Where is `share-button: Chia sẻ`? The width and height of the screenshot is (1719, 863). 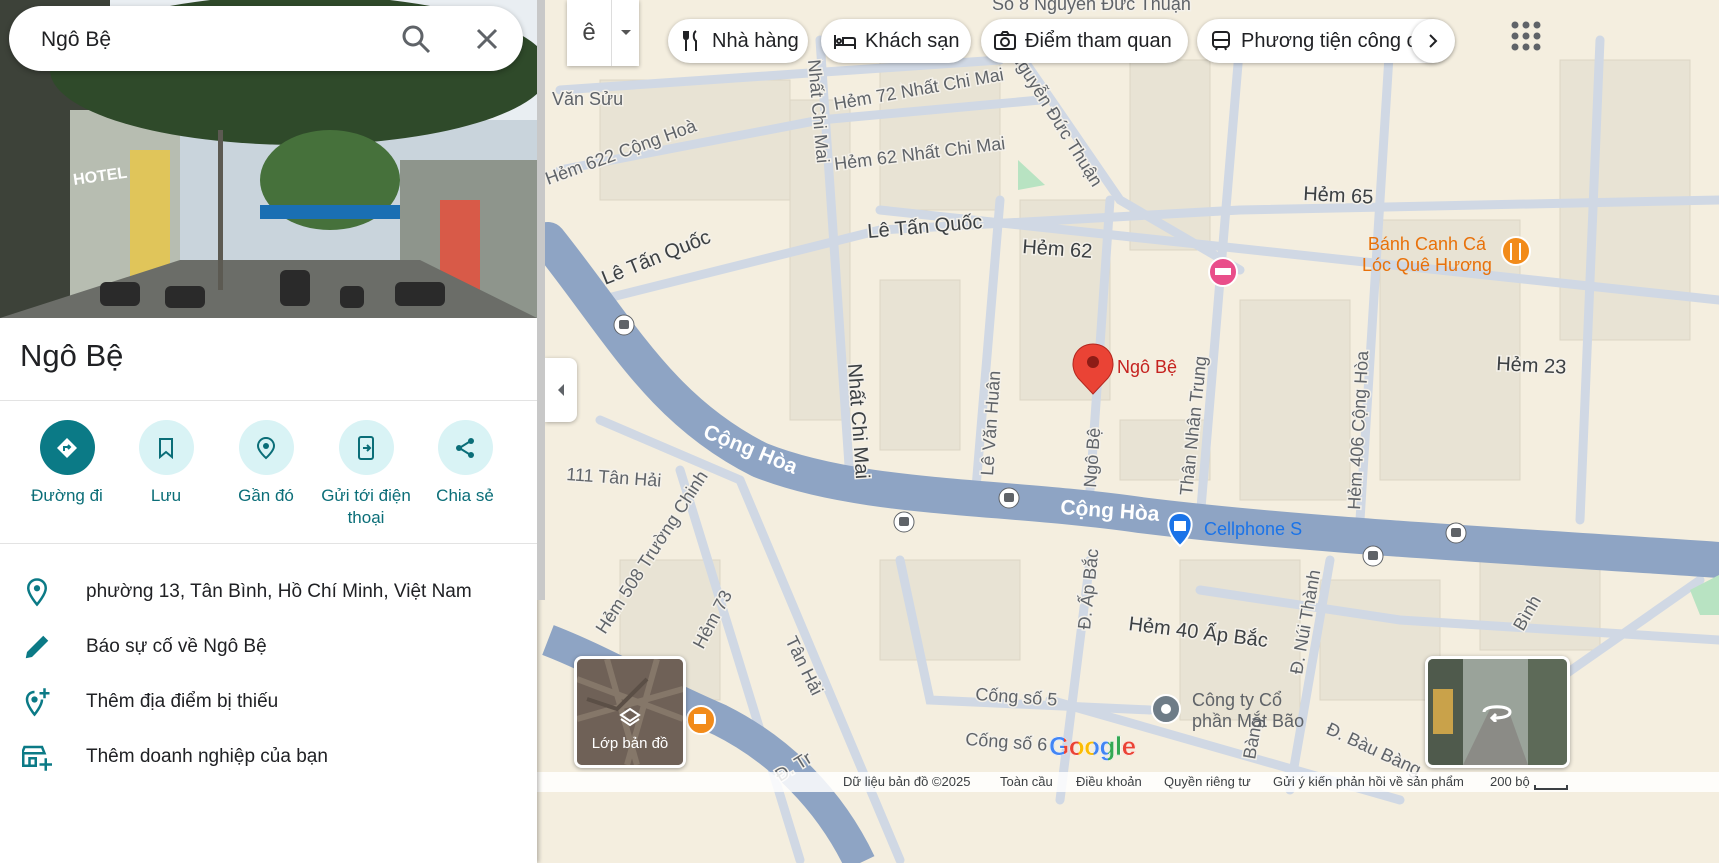 share-button: Chia sẻ is located at coordinates (465, 463).